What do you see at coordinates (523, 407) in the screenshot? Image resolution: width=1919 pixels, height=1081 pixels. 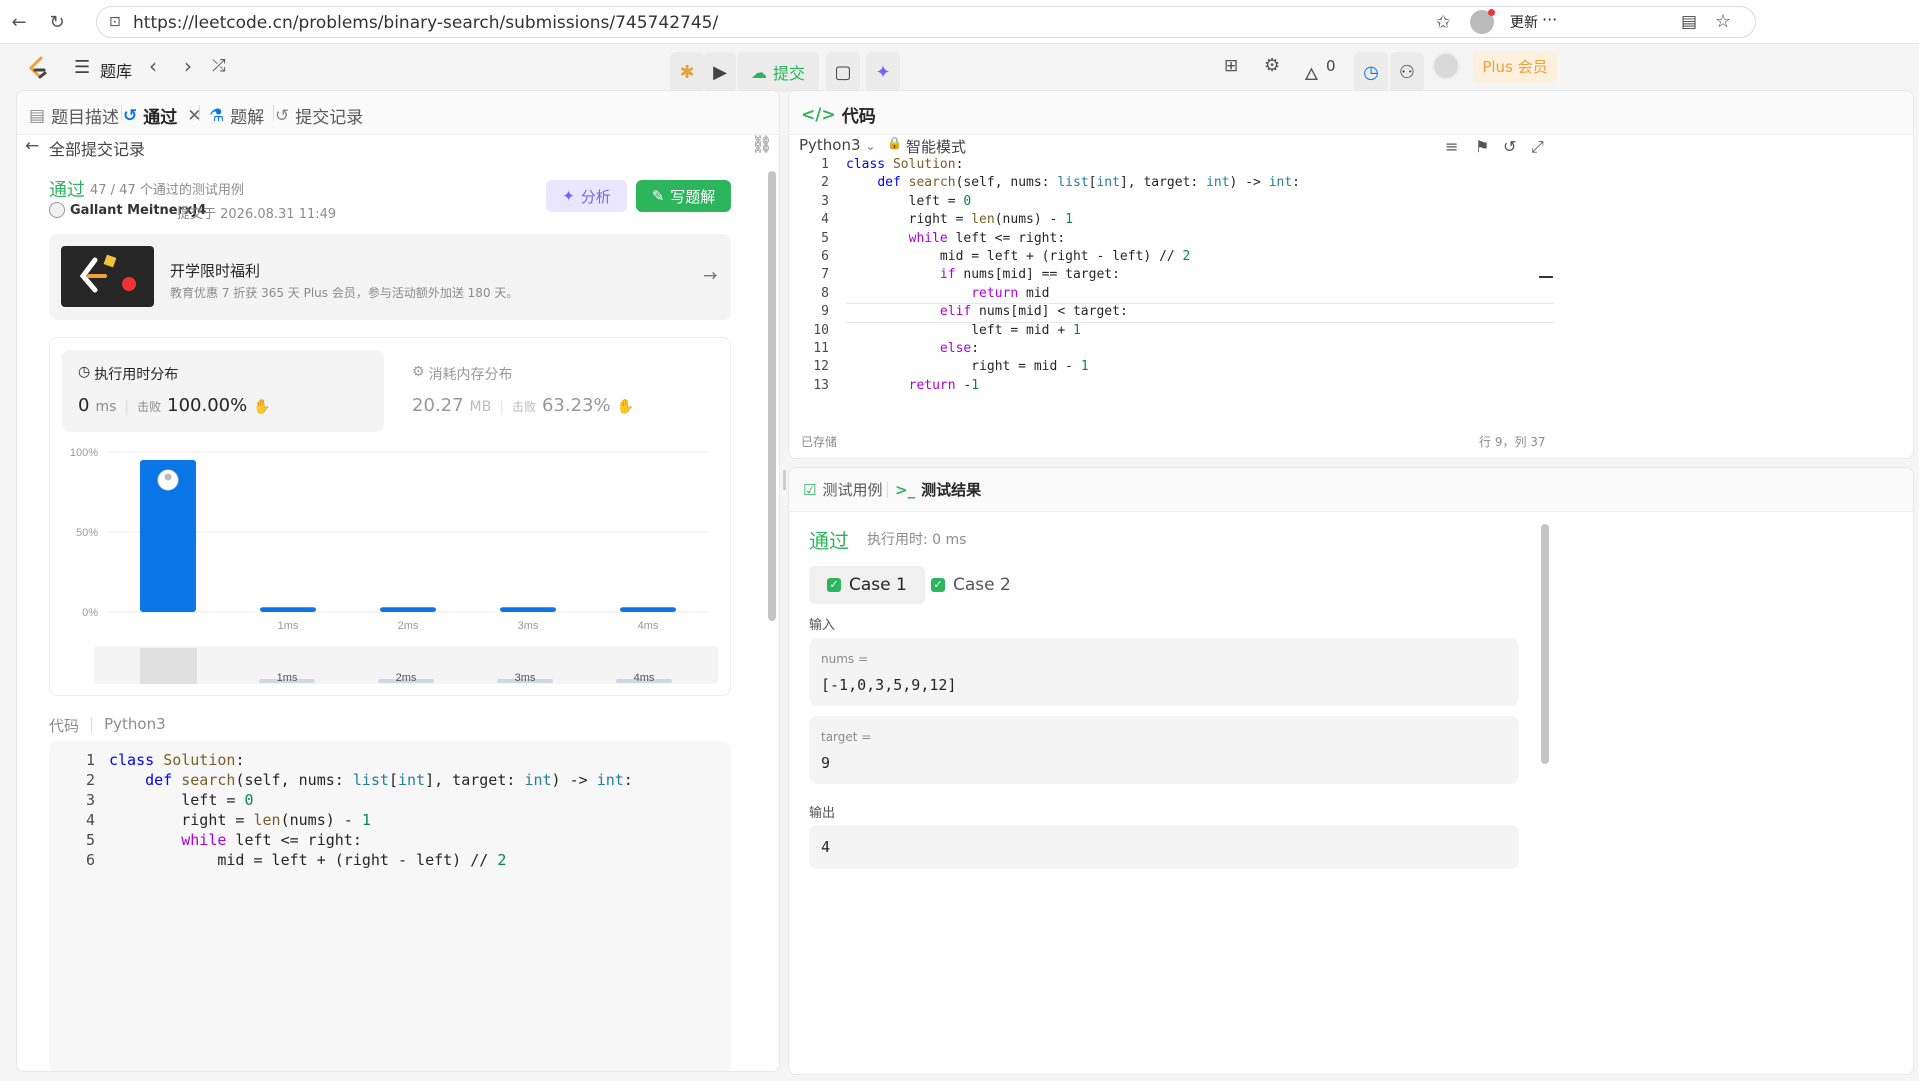 I see `memory-beats-label: 击败` at bounding box center [523, 407].